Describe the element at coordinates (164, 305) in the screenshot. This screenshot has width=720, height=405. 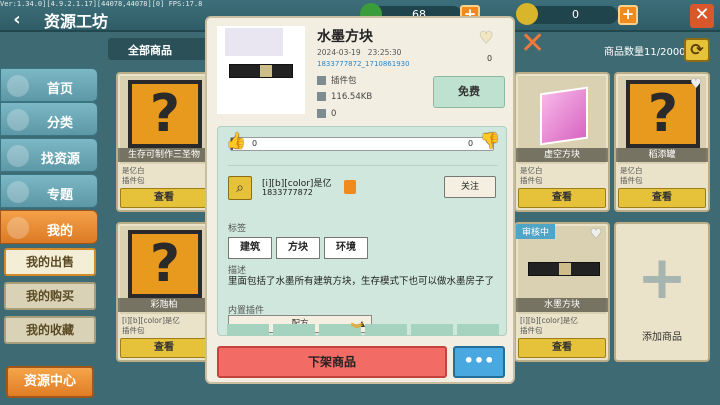
I see `product-name: 彩虺柏` at that location.